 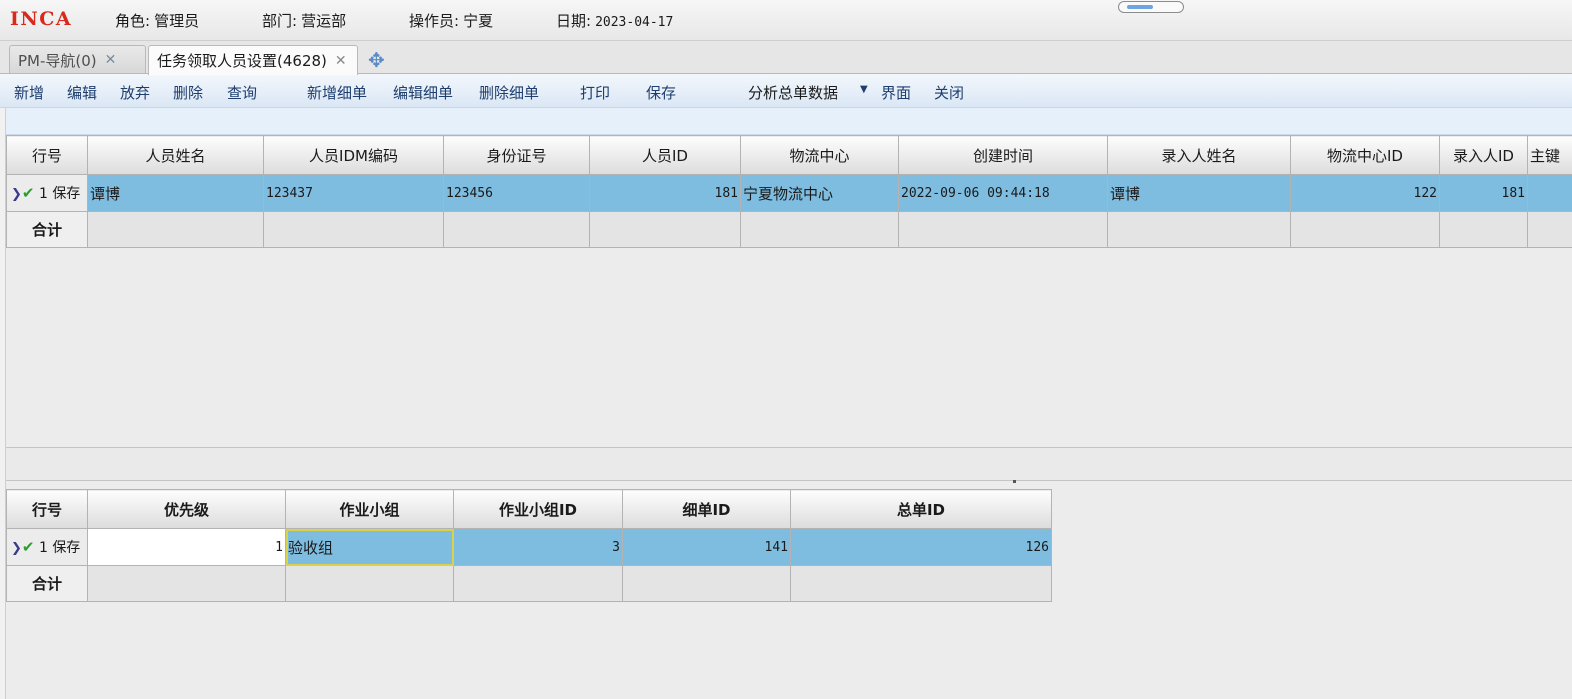 I want to click on cell-entry-name: 谭博, so click(x=1199, y=193).